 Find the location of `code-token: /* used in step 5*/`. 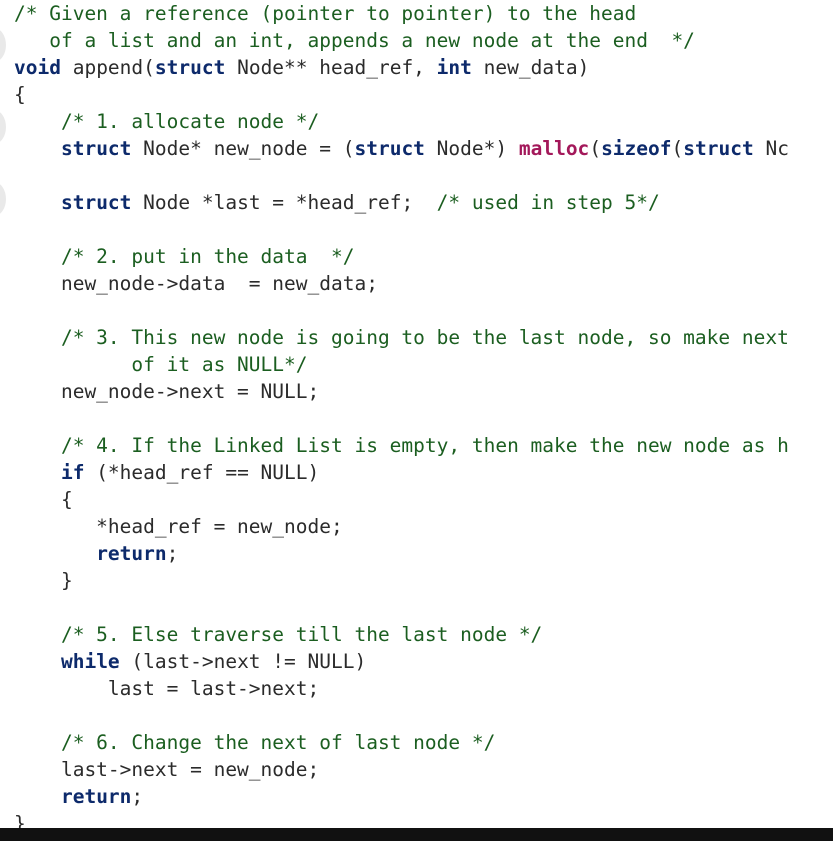

code-token: /* used in step 5*/ is located at coordinates (548, 202).